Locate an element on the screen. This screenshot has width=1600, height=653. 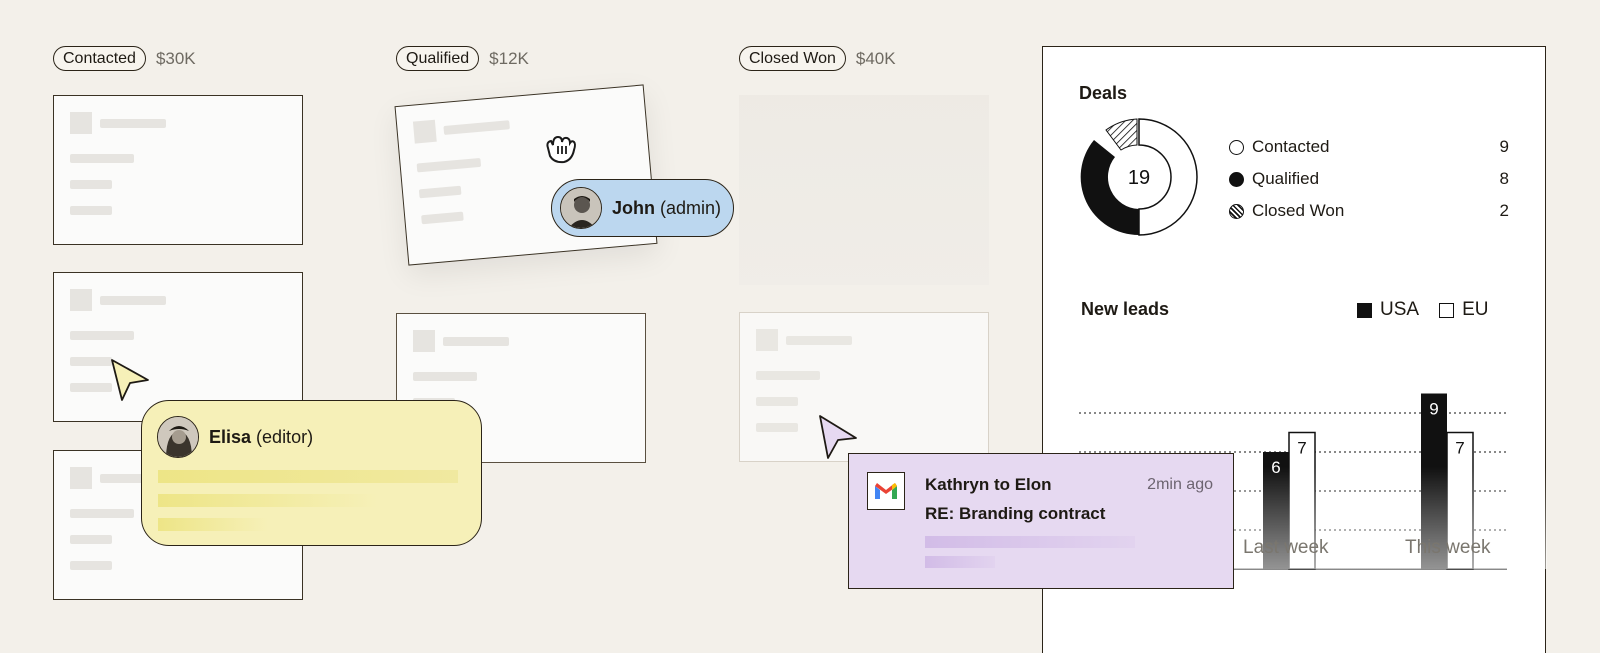
outline-dot-icon is located at coordinates (1236, 147).